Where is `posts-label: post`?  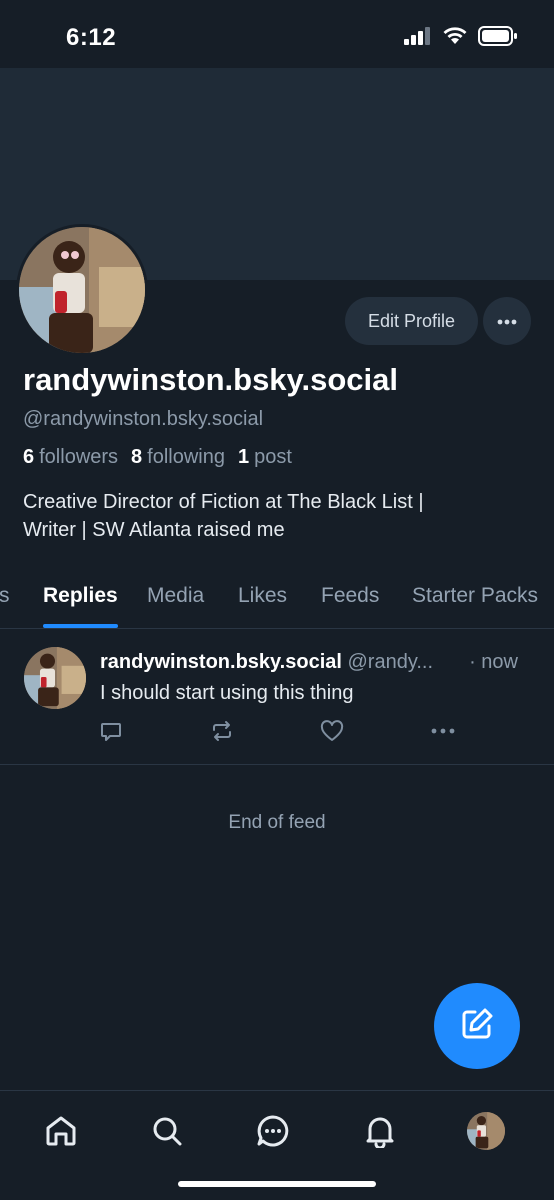
posts-label: post is located at coordinates (273, 457).